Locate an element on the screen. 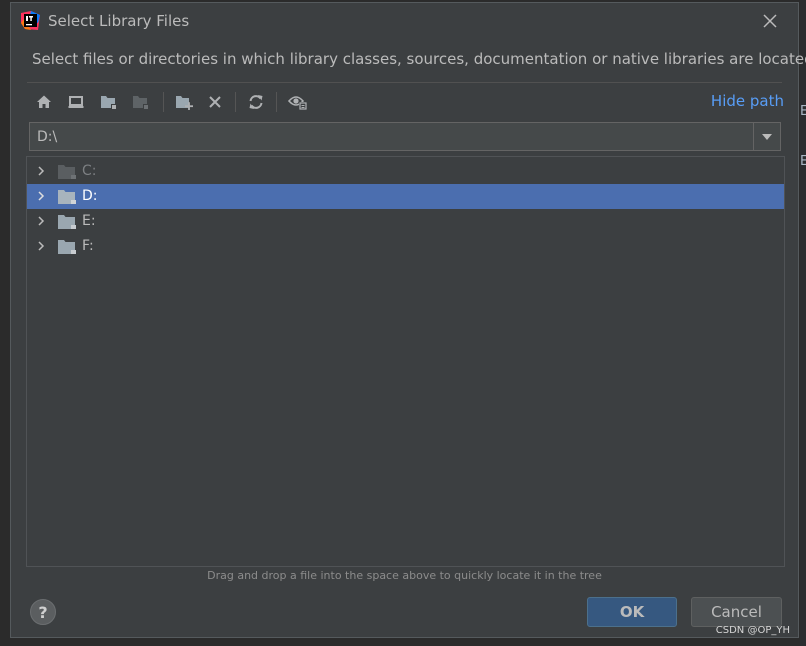  home-icon is located at coordinates (44, 101).